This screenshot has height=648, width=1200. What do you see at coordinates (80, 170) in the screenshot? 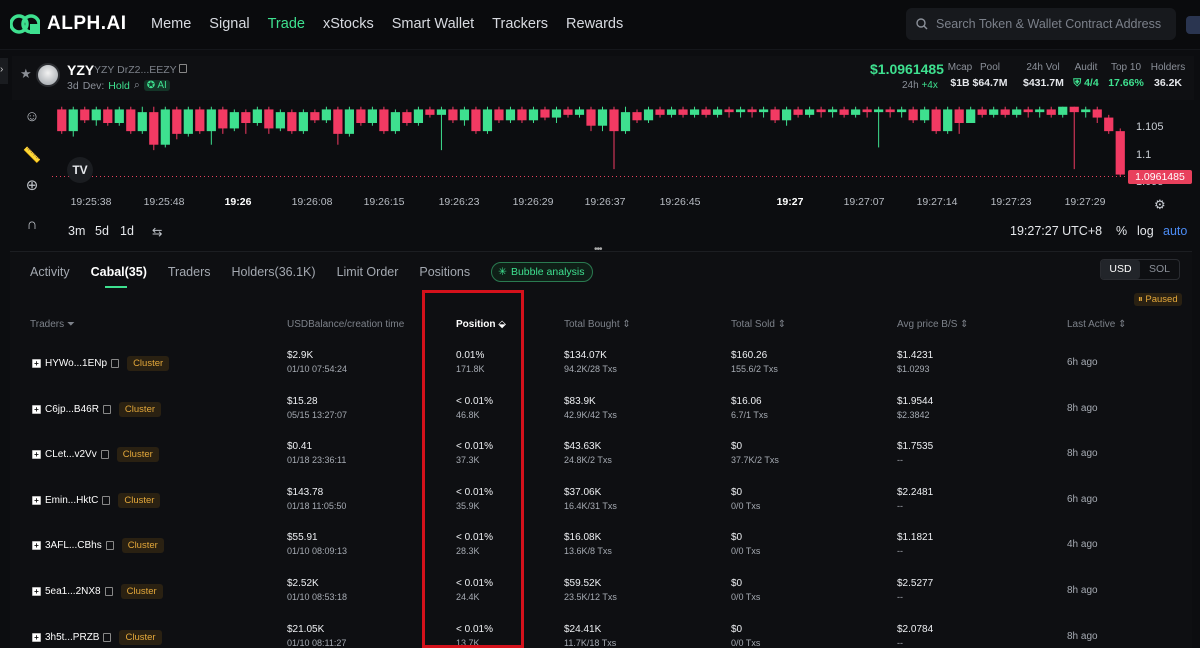
I see `tradingview-logo: TV` at bounding box center [80, 170].